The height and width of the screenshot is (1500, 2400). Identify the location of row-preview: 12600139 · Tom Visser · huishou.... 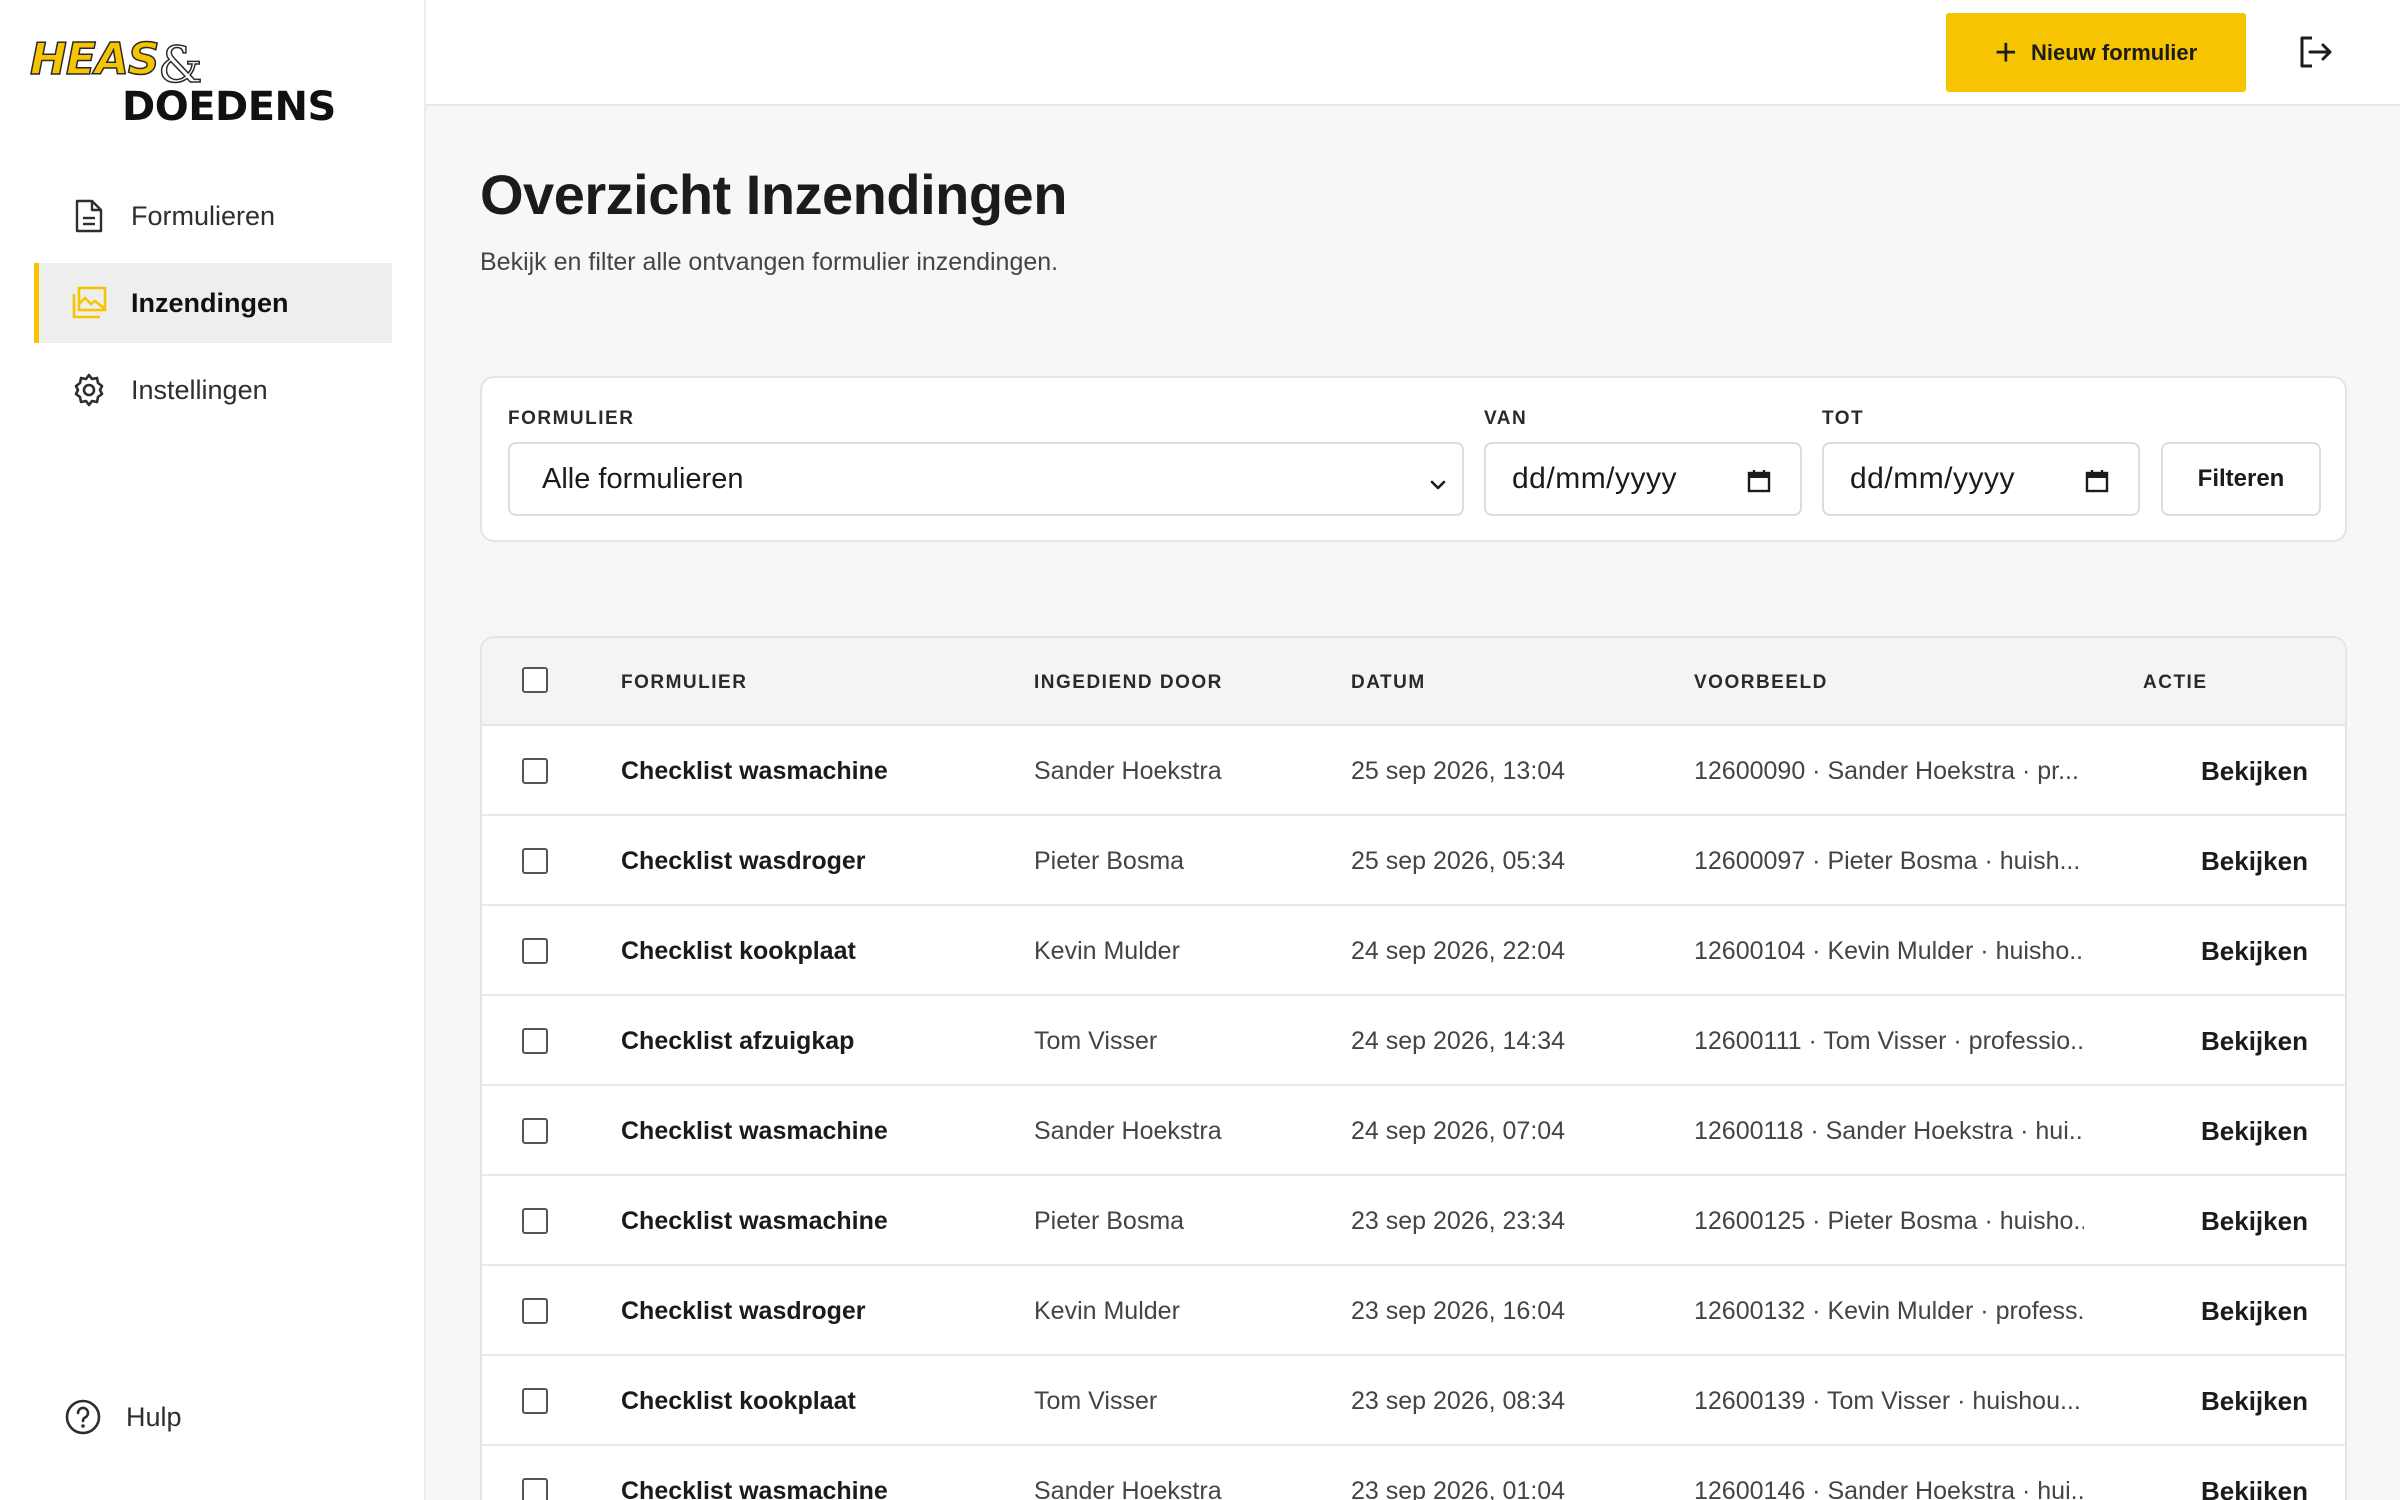
(1887, 1400).